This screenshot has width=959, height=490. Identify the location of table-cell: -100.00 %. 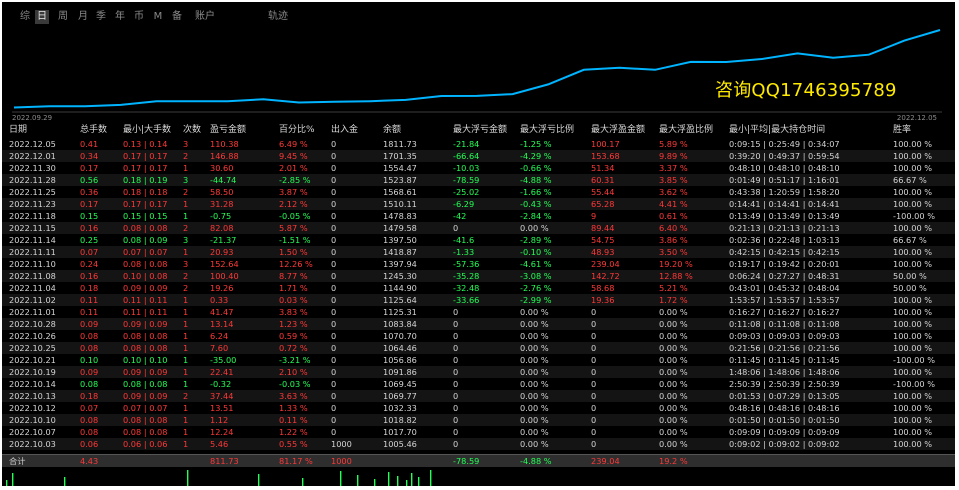
(914, 360).